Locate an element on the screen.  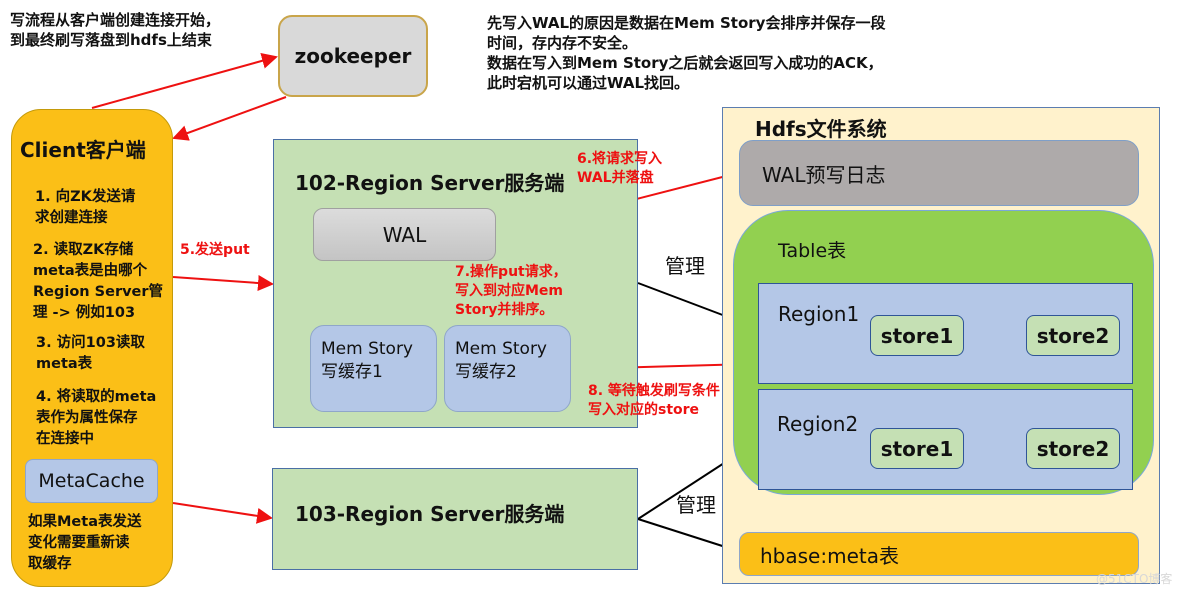
manage-label-102: 管理 is located at coordinates (685, 266).